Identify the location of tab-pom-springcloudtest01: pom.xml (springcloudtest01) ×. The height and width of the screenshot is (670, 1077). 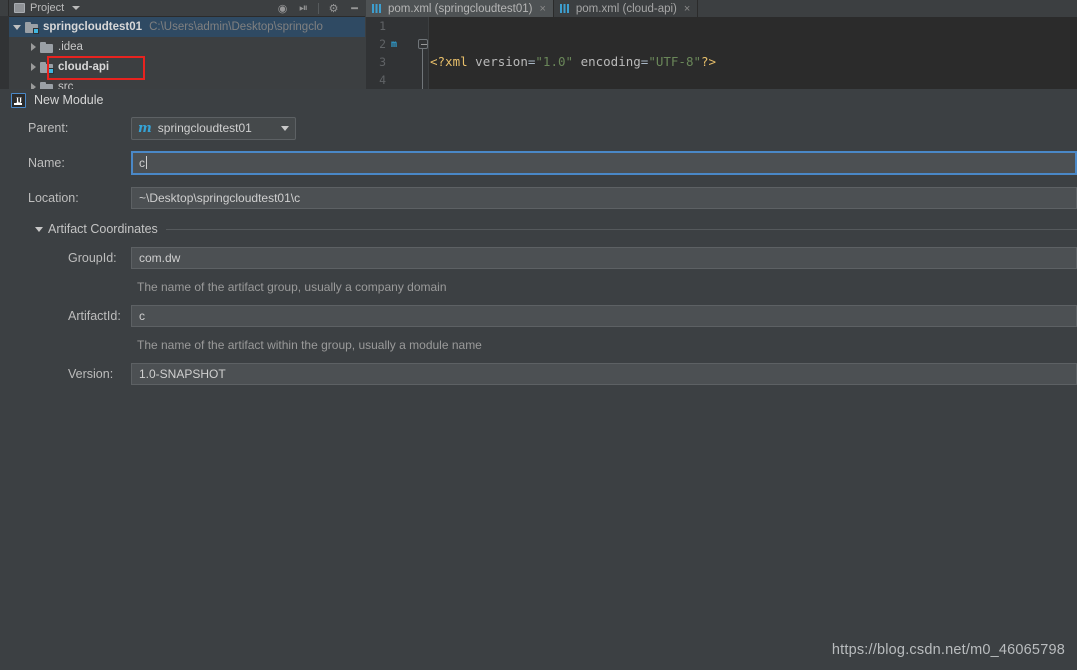
(460, 8).